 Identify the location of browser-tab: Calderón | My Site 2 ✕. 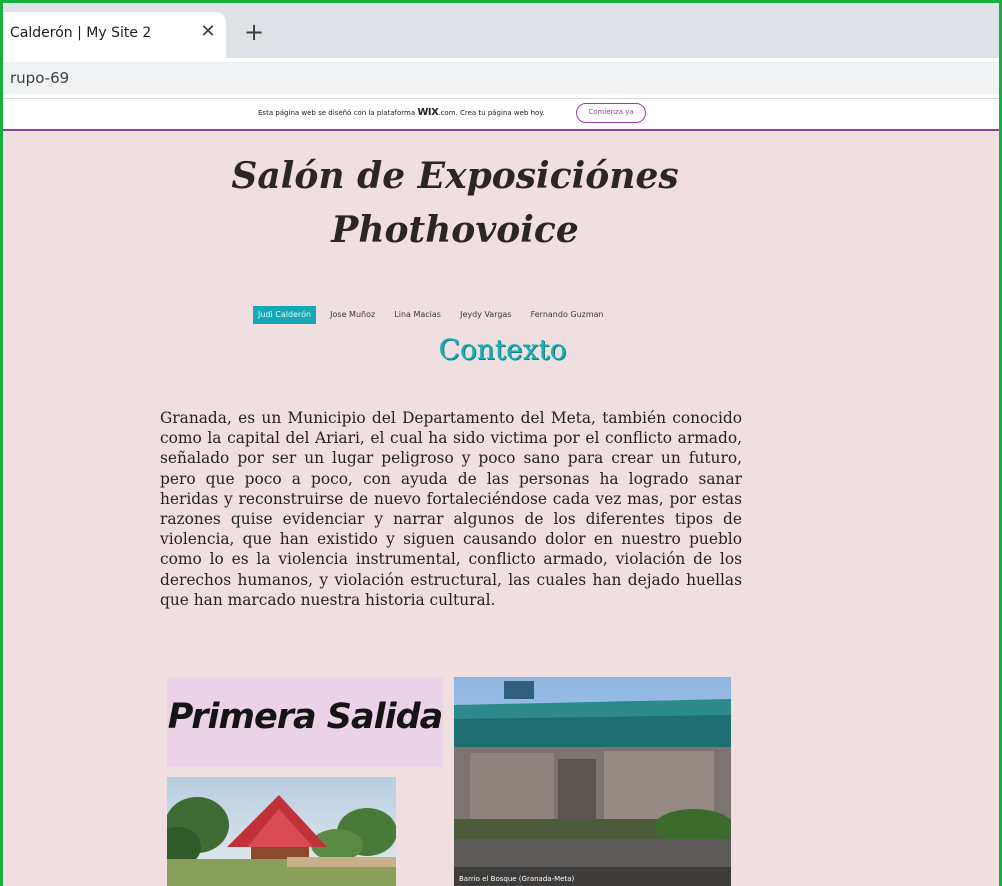
(113, 35).